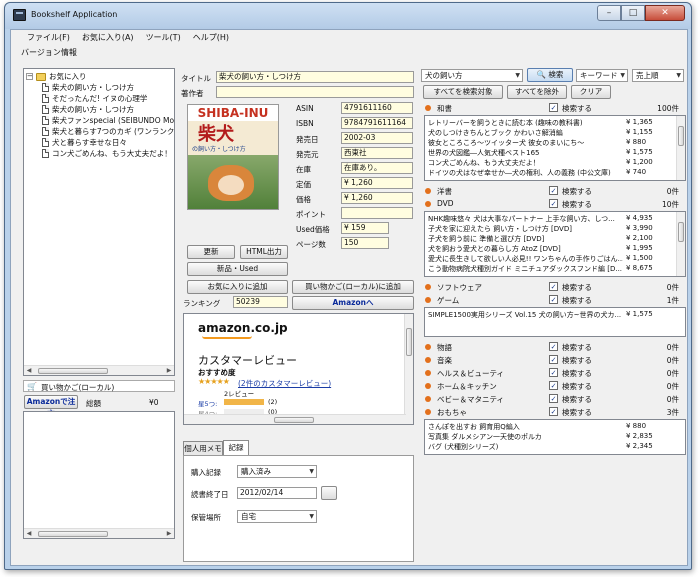 The height and width of the screenshot is (577, 700). What do you see at coordinates (56, 76) in the screenshot?
I see `tree-root: − お気に入り` at bounding box center [56, 76].